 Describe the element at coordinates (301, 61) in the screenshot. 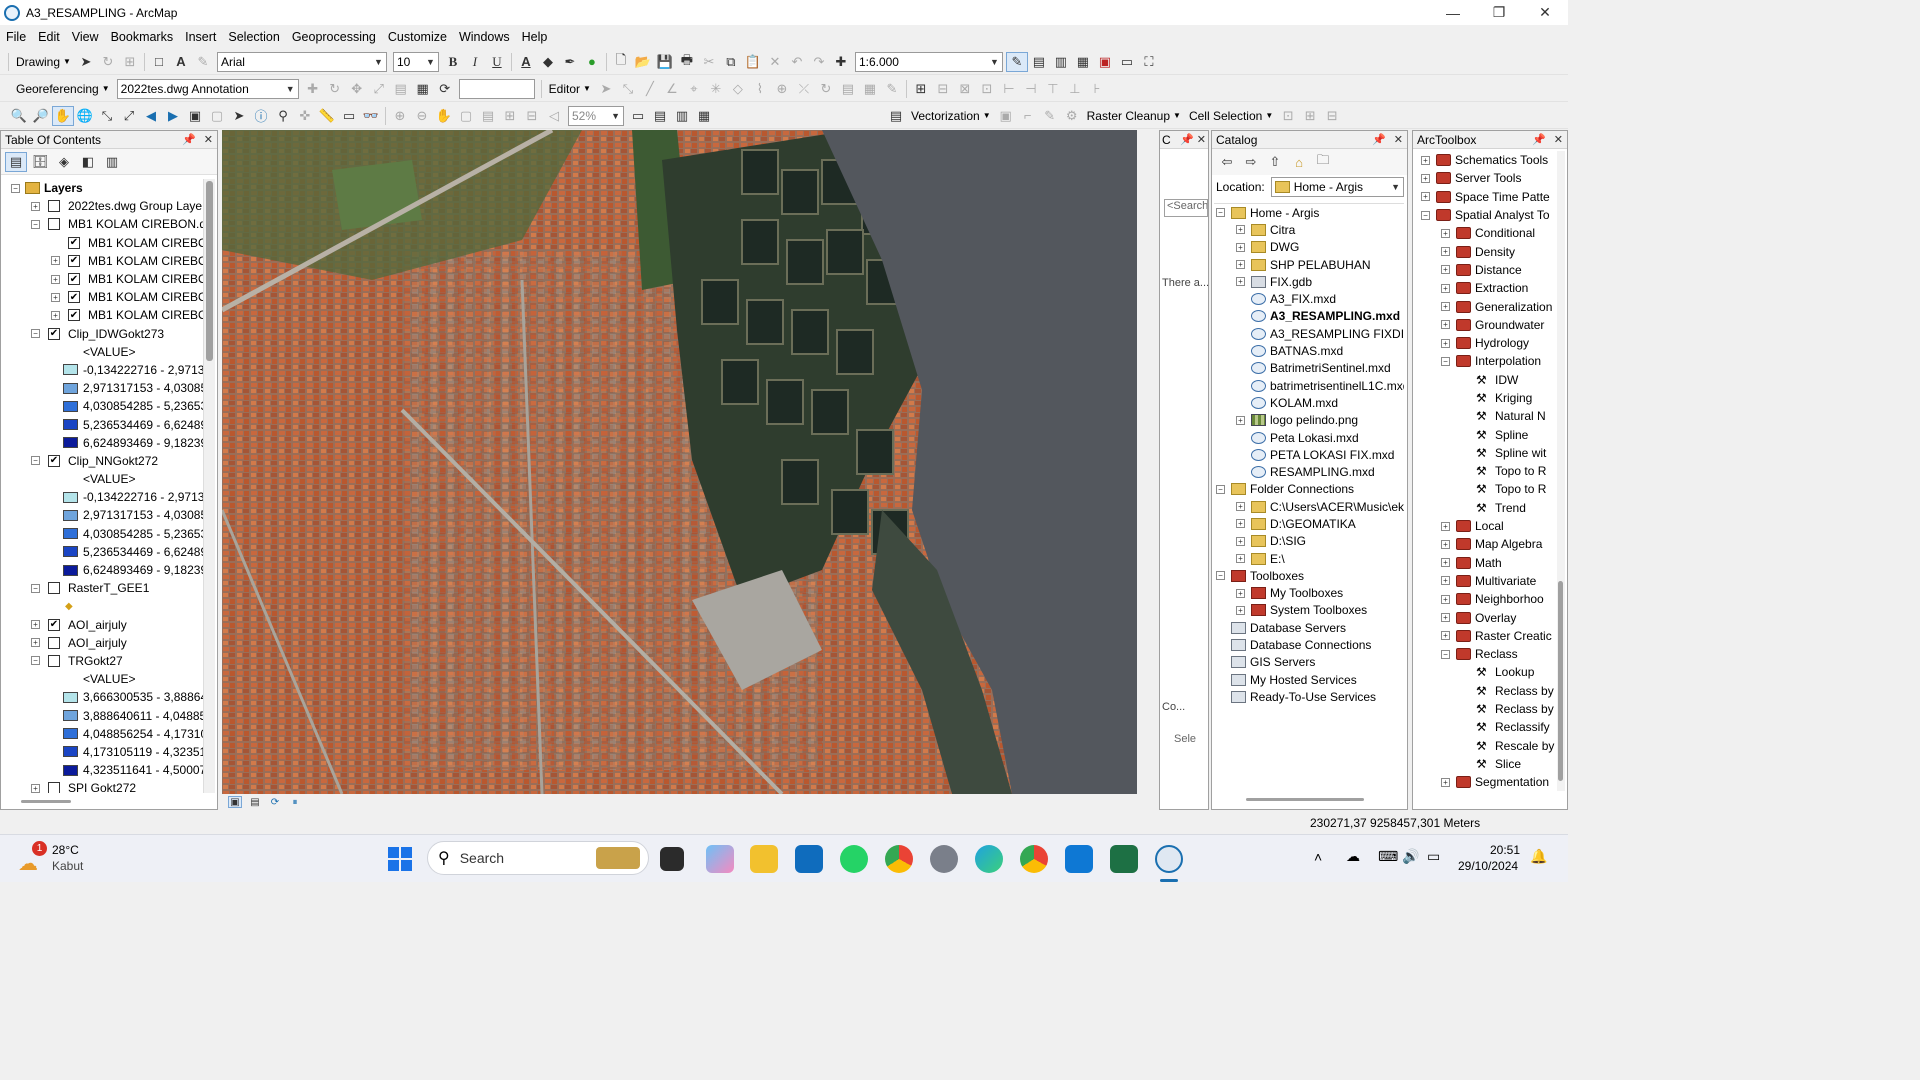

I see `font-name-combo: Arial ▼` at that location.